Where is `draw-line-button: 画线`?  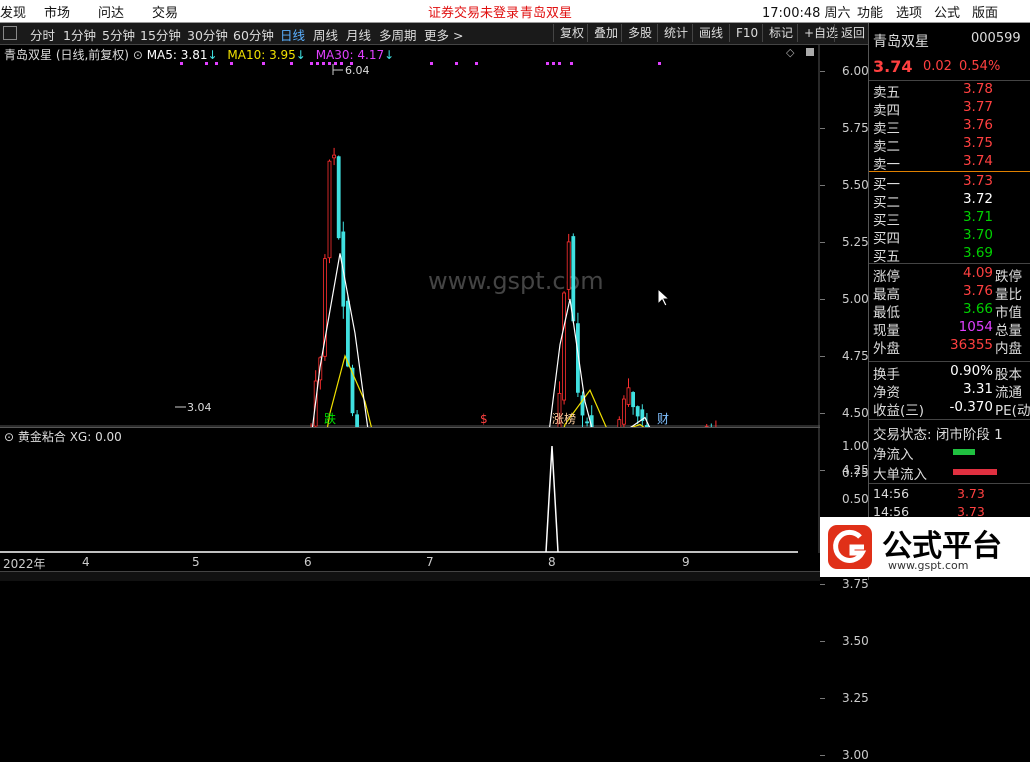
draw-line-button: 画线 is located at coordinates (710, 33).